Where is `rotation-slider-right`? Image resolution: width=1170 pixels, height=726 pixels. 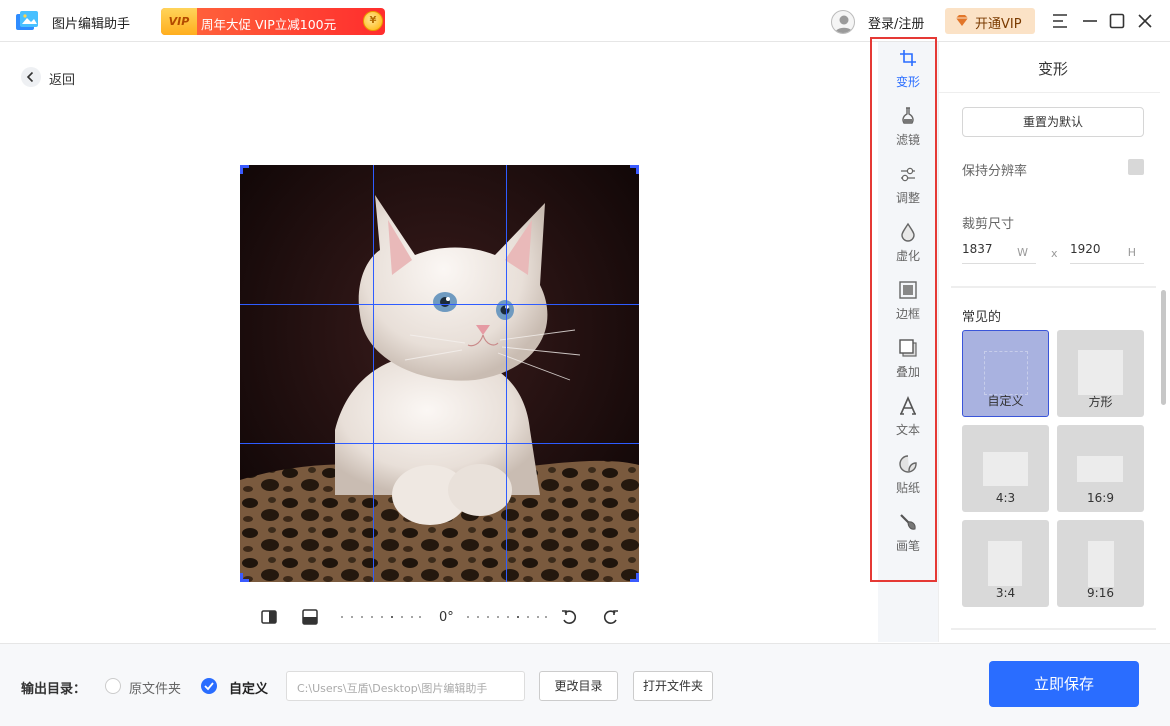 rotation-slider-right is located at coordinates (507, 617).